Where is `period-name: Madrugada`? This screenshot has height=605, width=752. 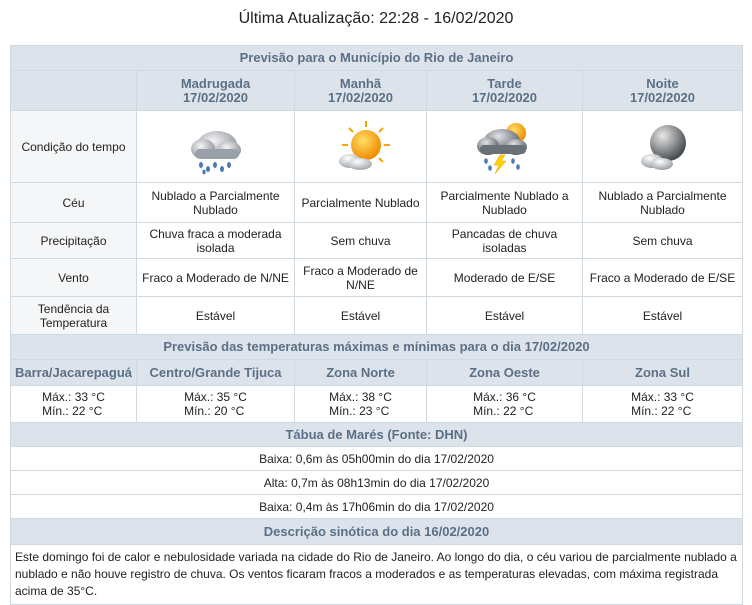
period-name: Madrugada is located at coordinates (215, 83).